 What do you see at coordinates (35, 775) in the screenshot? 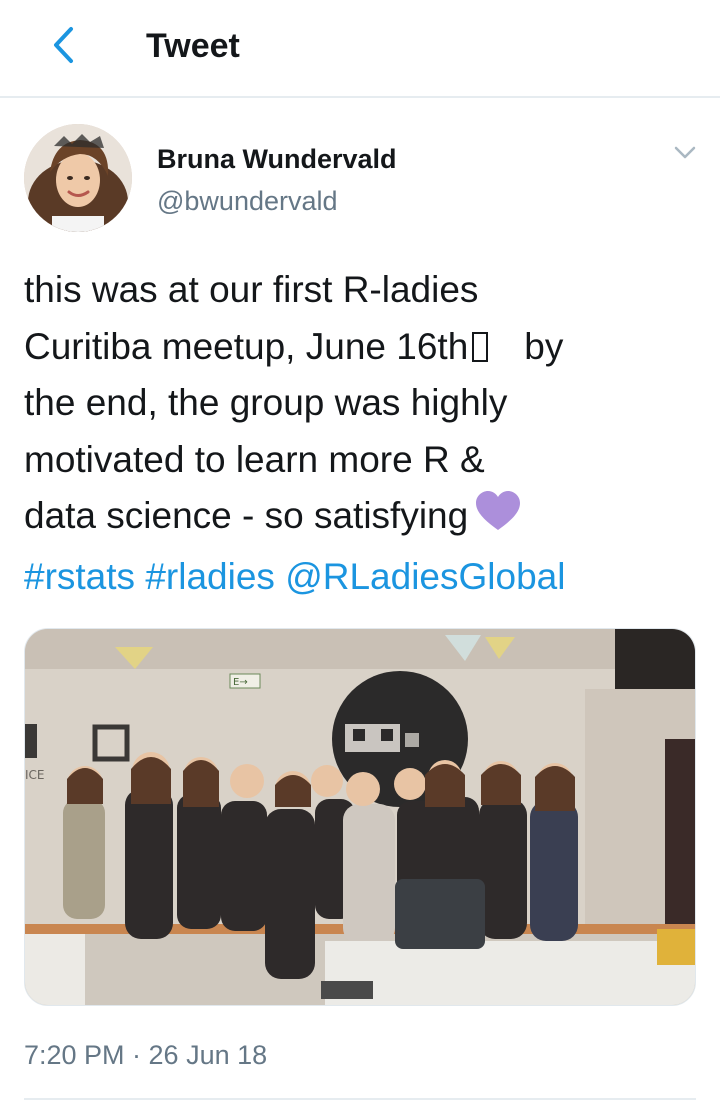
I see `wall-text: ICE` at bounding box center [35, 775].